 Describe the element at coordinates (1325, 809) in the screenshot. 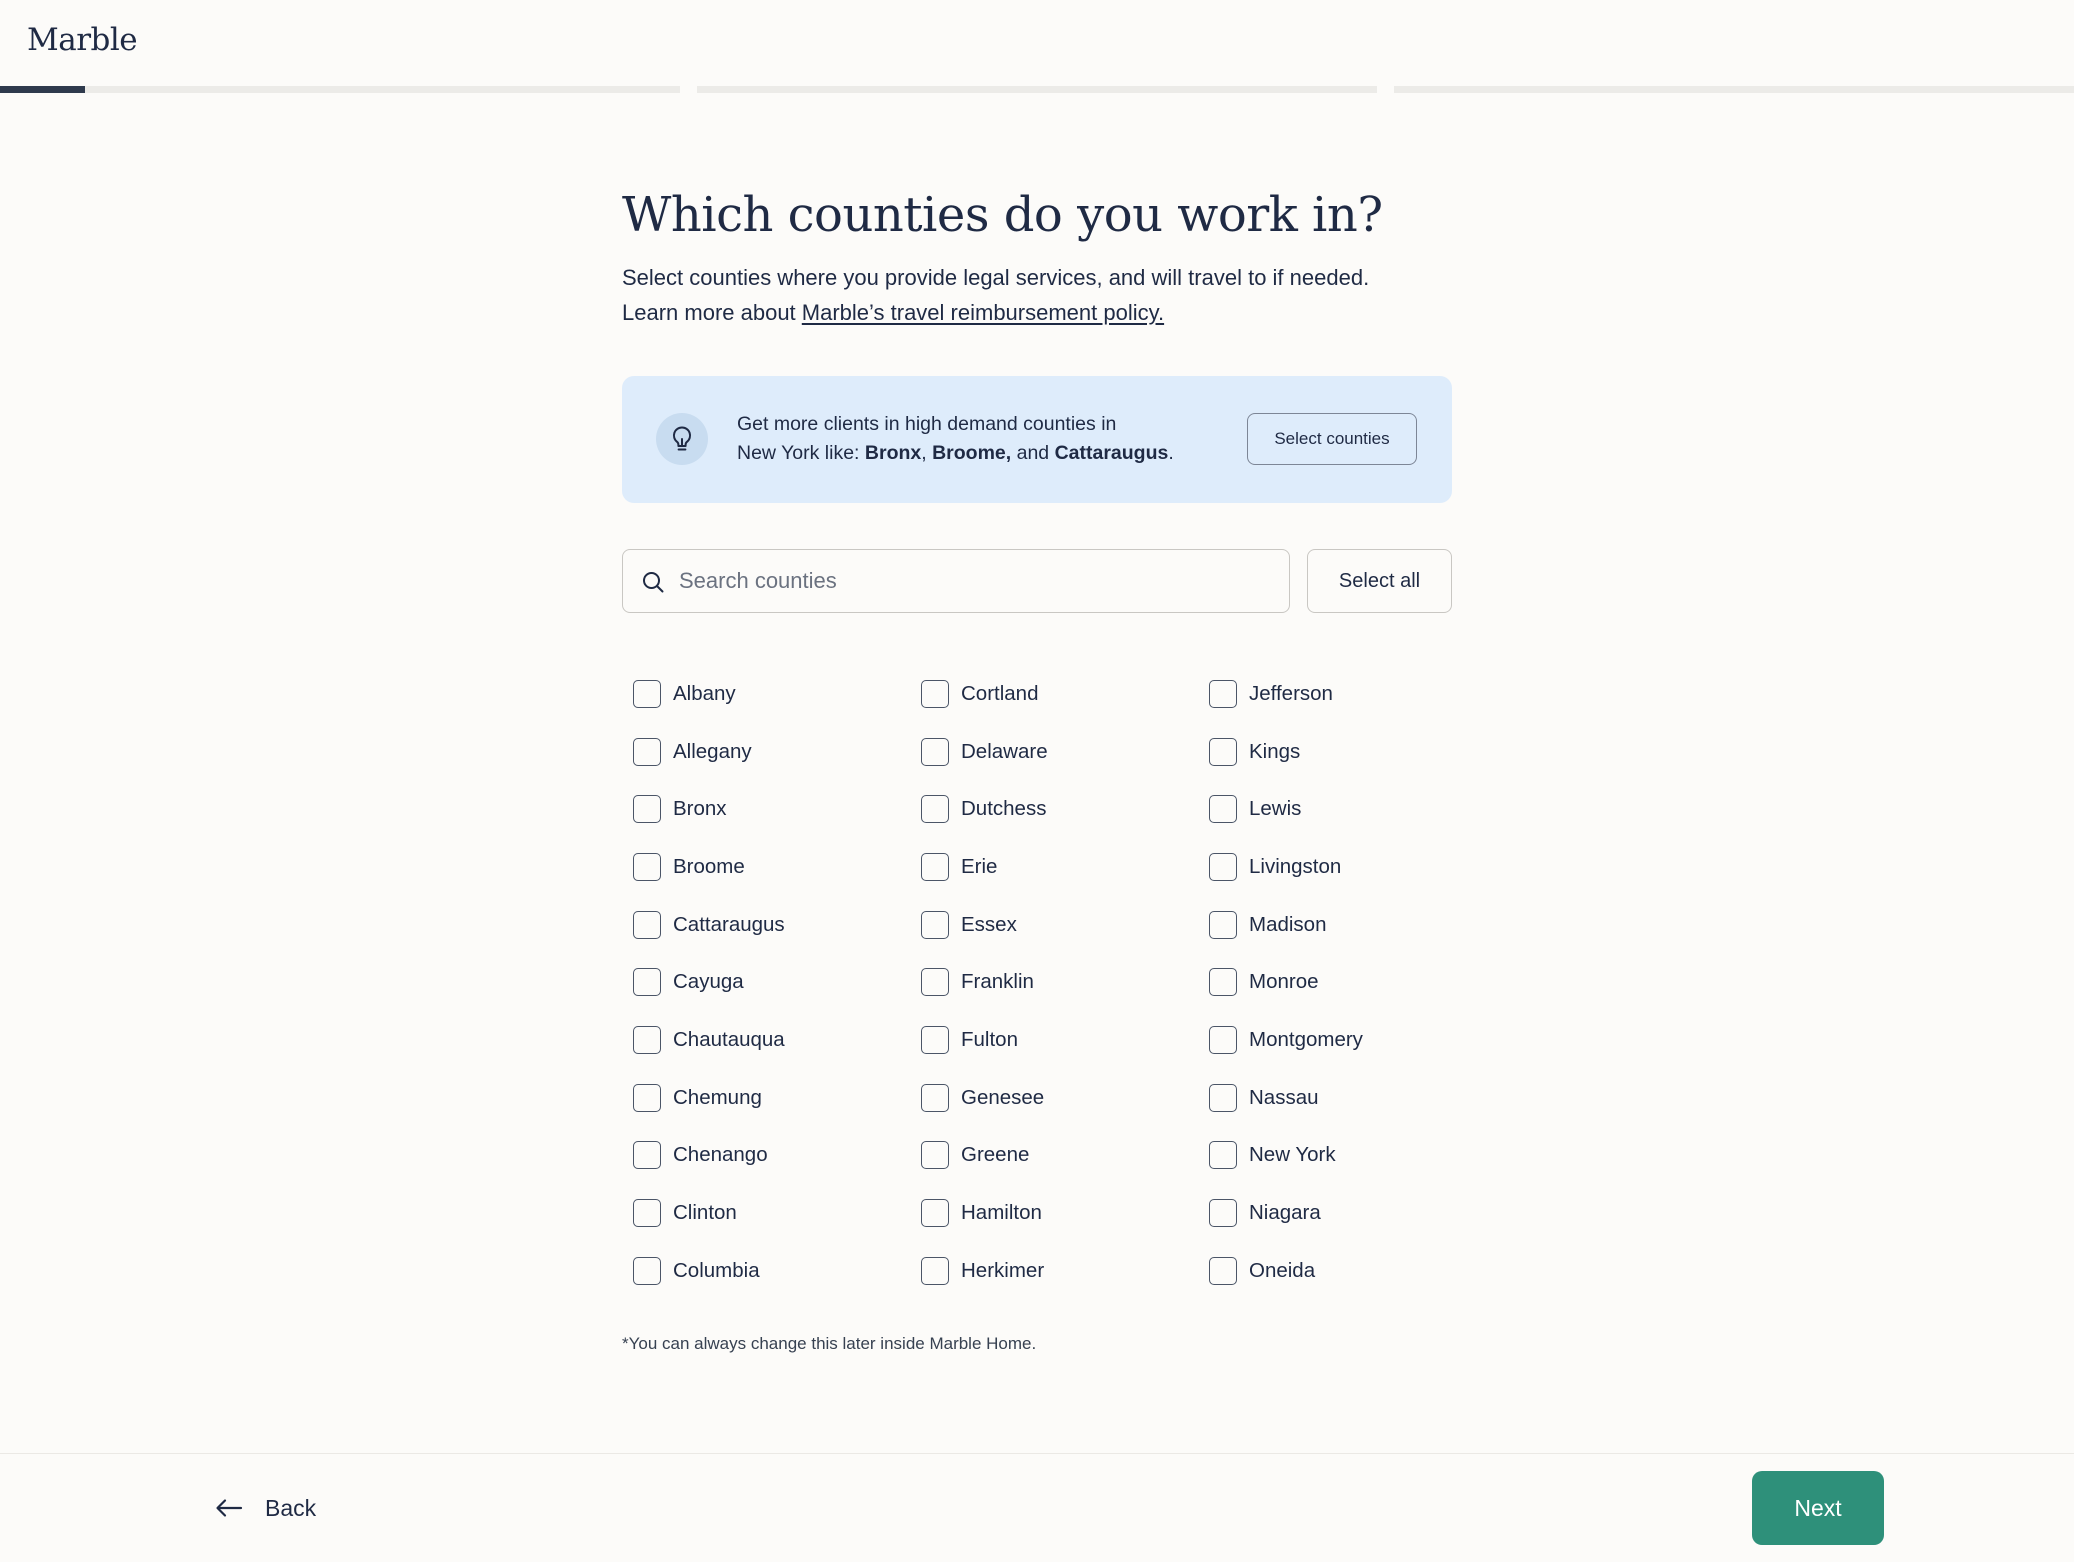

I see `county-option: Lewis` at that location.